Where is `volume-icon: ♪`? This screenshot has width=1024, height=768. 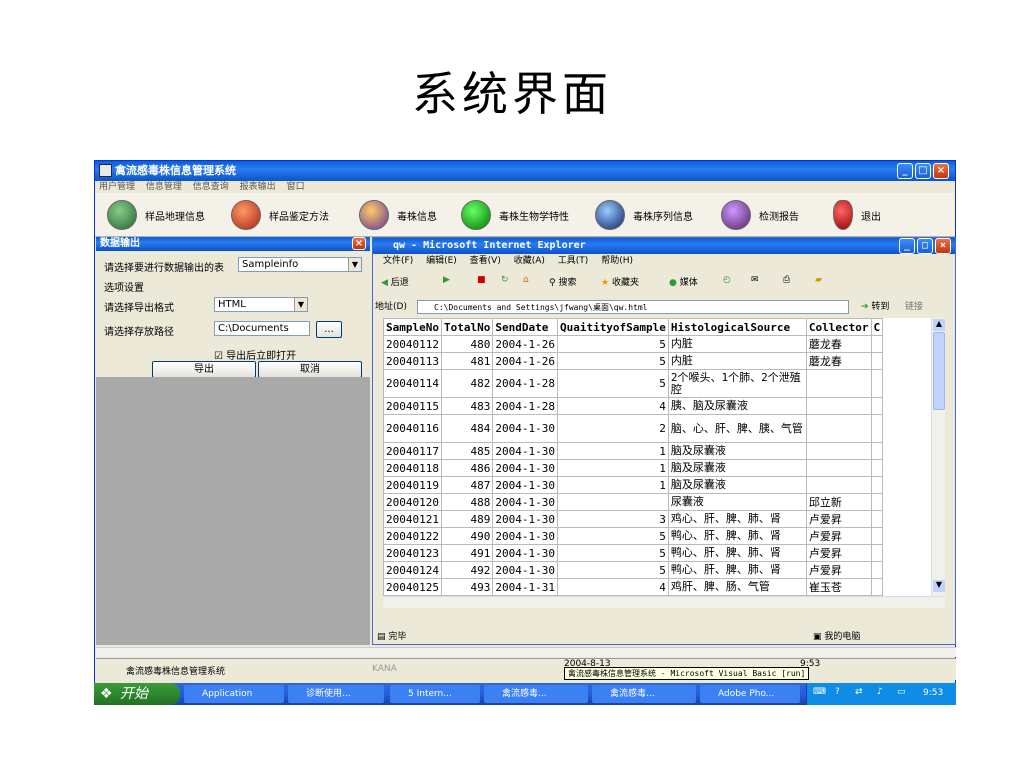
volume-icon: ♪ is located at coordinates (880, 692).